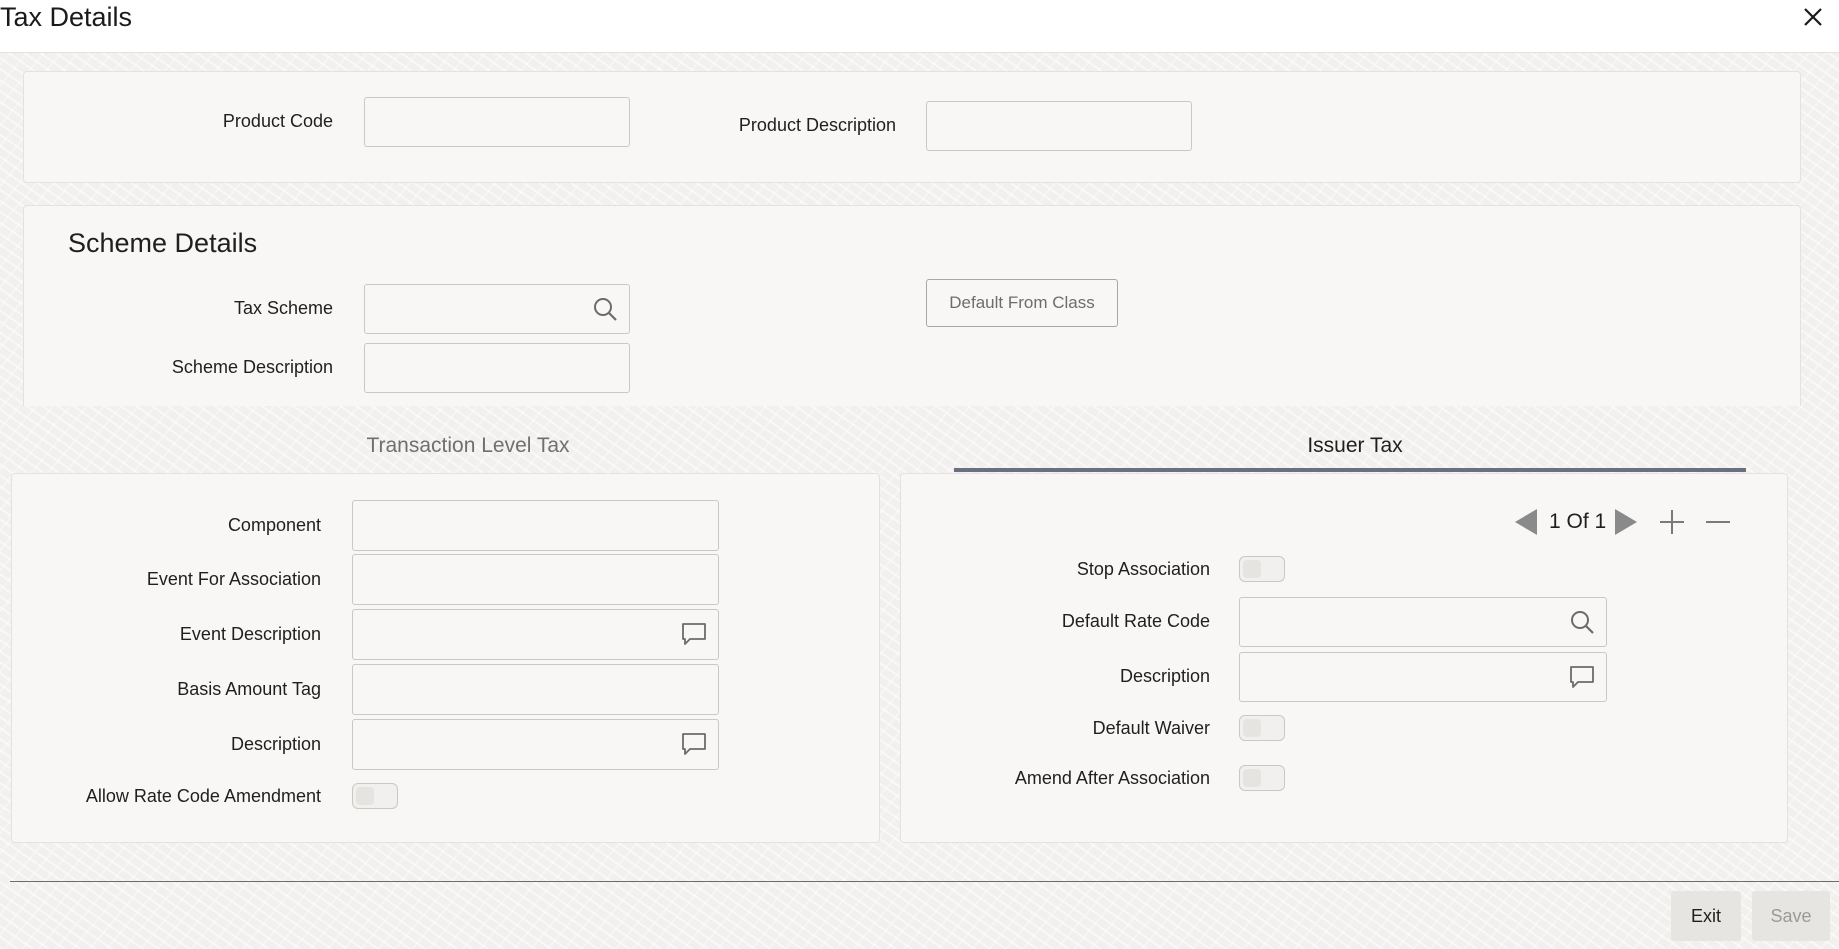 The height and width of the screenshot is (949, 1839). I want to click on amend-after-association-label: Amend After Association, so click(1112, 778).